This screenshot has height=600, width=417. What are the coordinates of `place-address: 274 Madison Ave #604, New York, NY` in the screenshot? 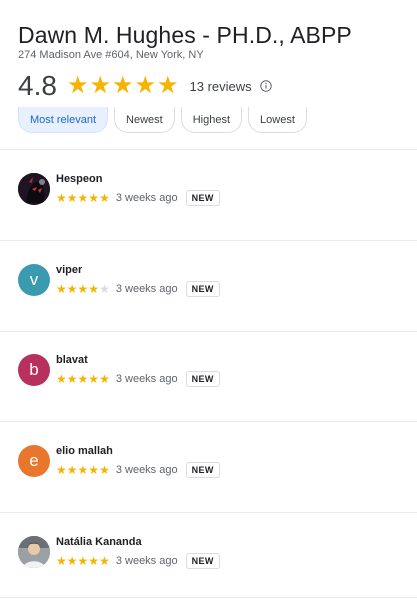 It's located at (111, 55).